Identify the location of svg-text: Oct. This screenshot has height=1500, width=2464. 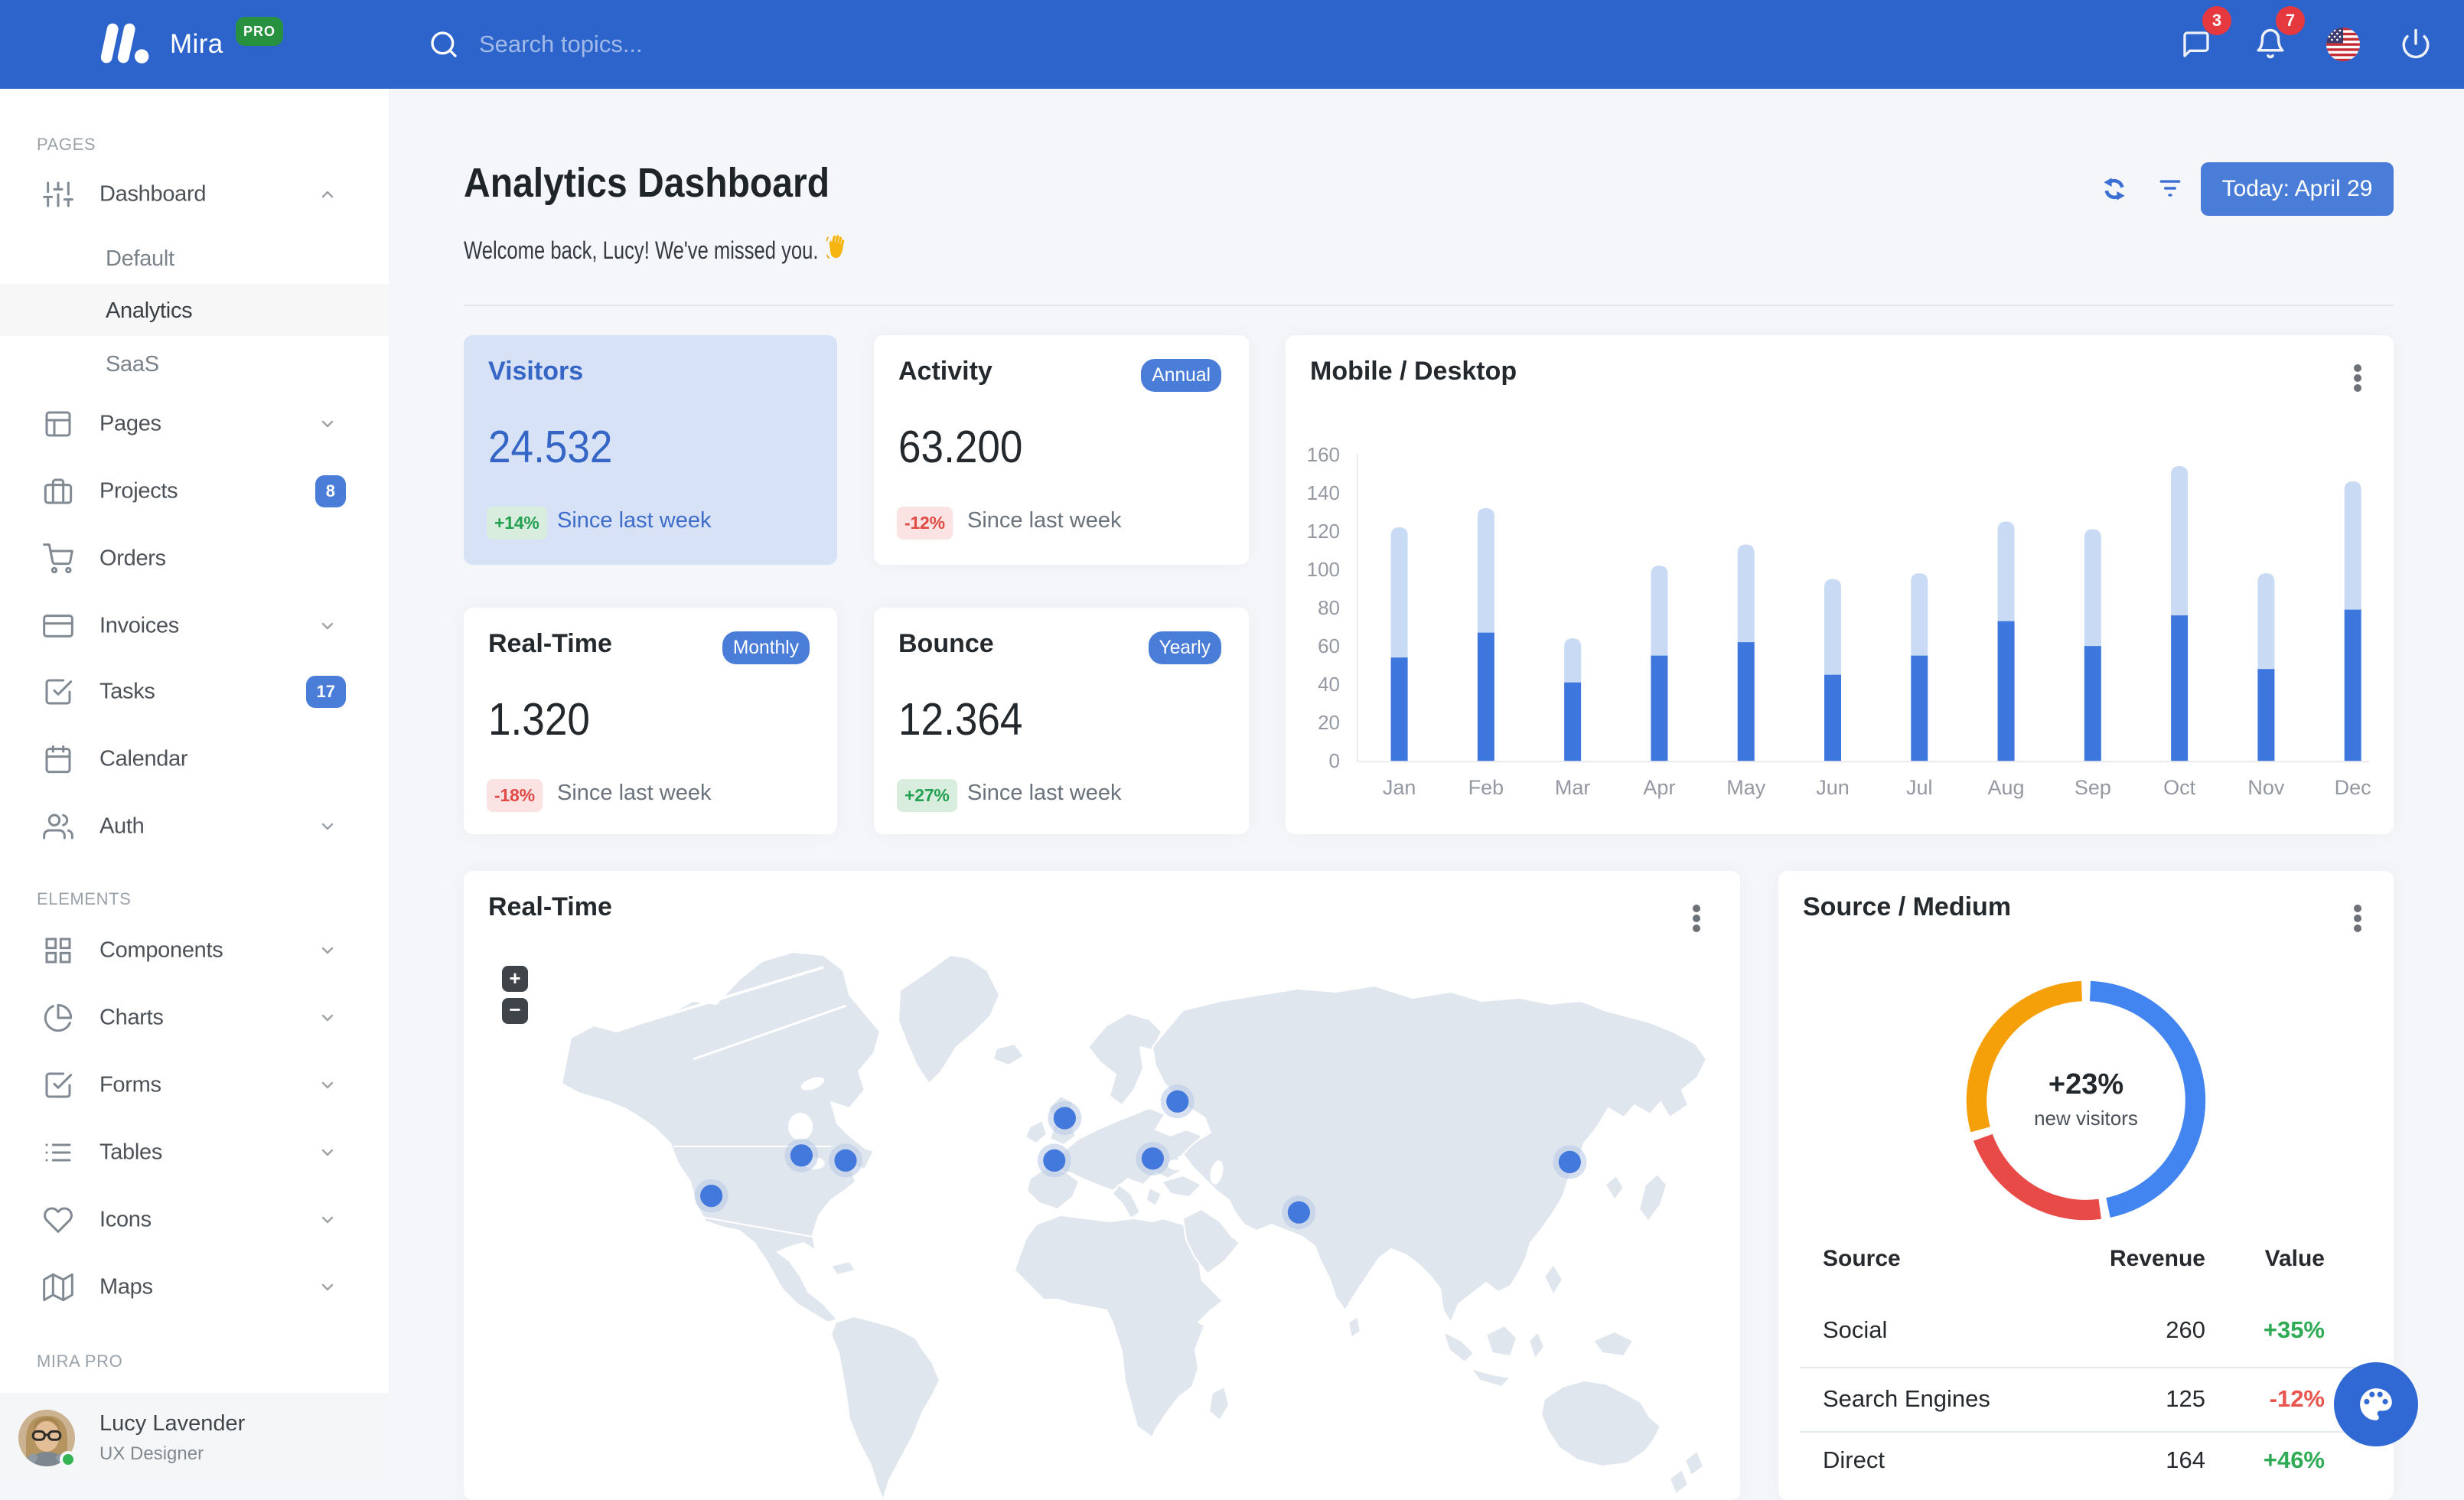
(2179, 787).